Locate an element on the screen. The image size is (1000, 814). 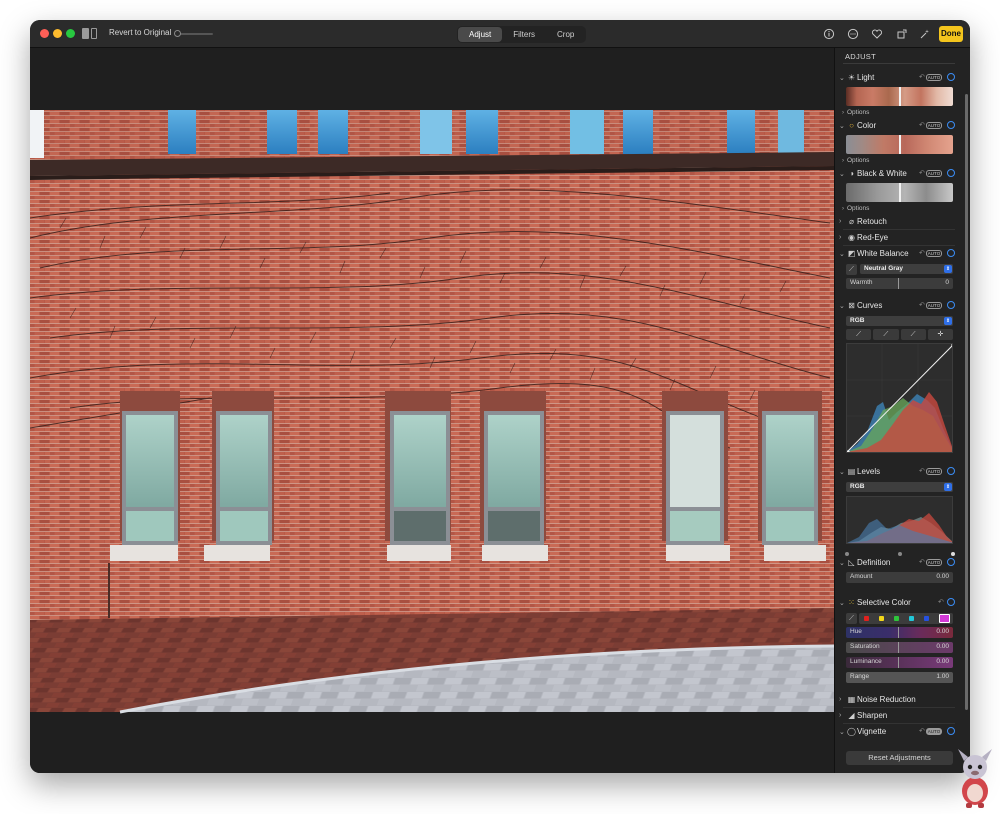
section-black-white: ⌄ ◑ Black & White ↶ AUTO is located at coordinates (899, 175).